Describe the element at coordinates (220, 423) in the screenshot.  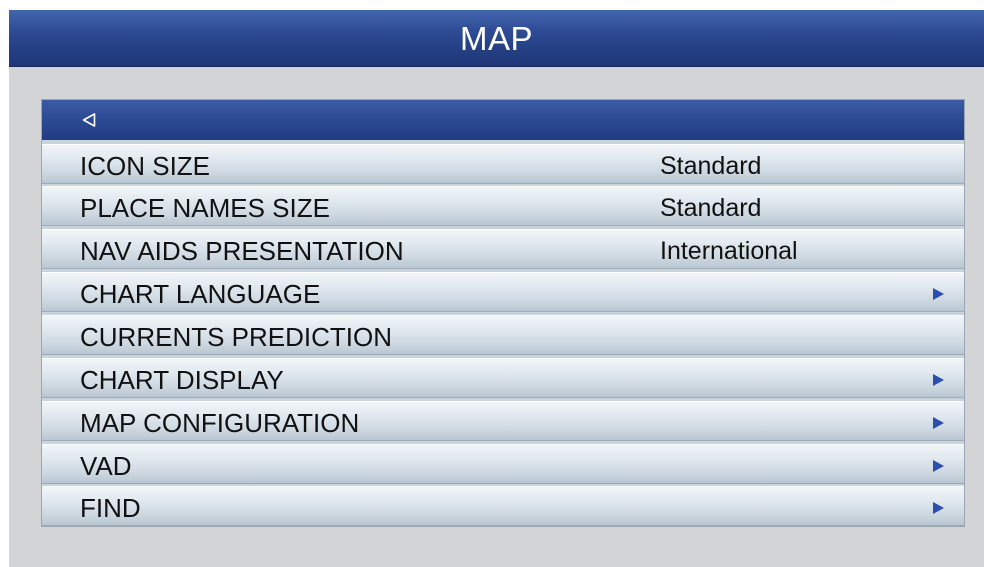
I see `menu-item-label: MAP CONFIGURATION` at that location.